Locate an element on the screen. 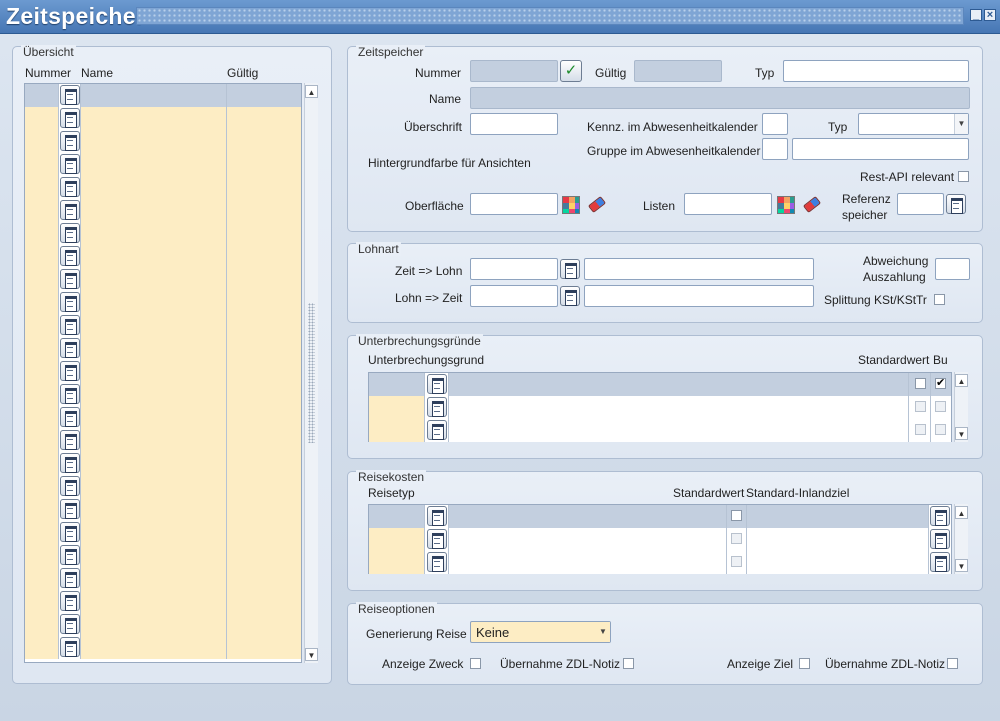 The height and width of the screenshot is (721, 1000). table-row: ✔ is located at coordinates (660, 384).